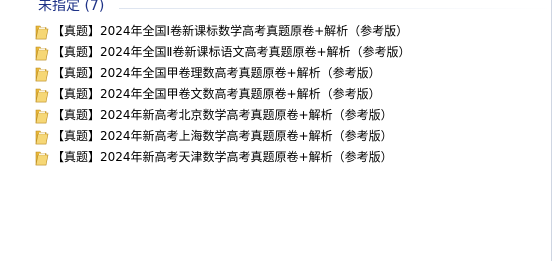 This screenshot has width=552, height=261. I want to click on list-item: 【真题】2024年全国甲卷文数高考真题原卷+解析（参考版）, so click(276, 94).